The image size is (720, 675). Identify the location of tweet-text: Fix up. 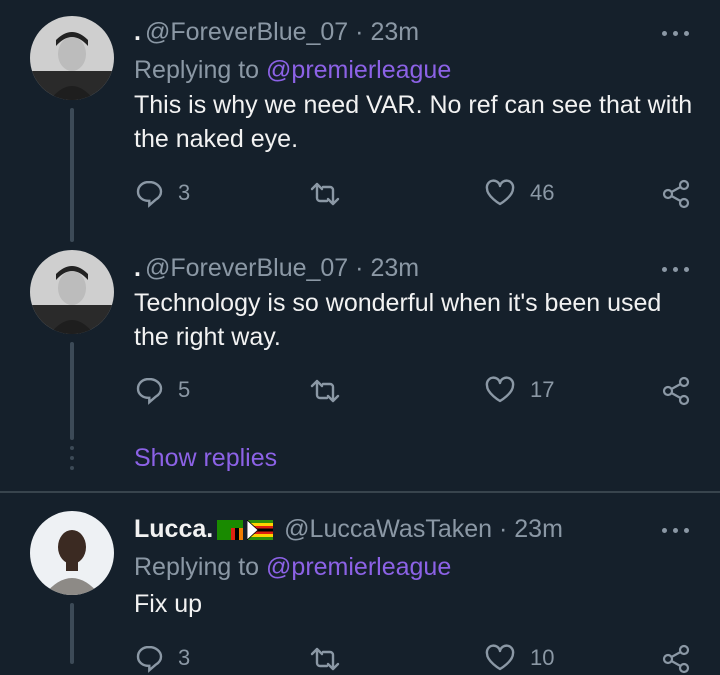
(168, 604).